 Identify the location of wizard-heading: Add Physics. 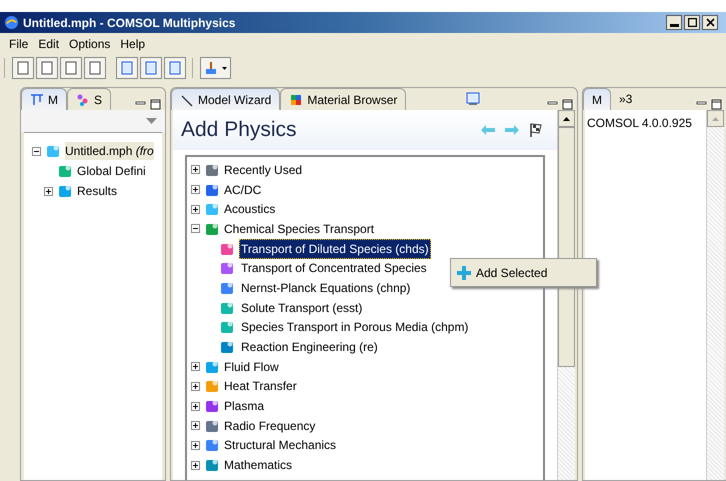
(239, 130).